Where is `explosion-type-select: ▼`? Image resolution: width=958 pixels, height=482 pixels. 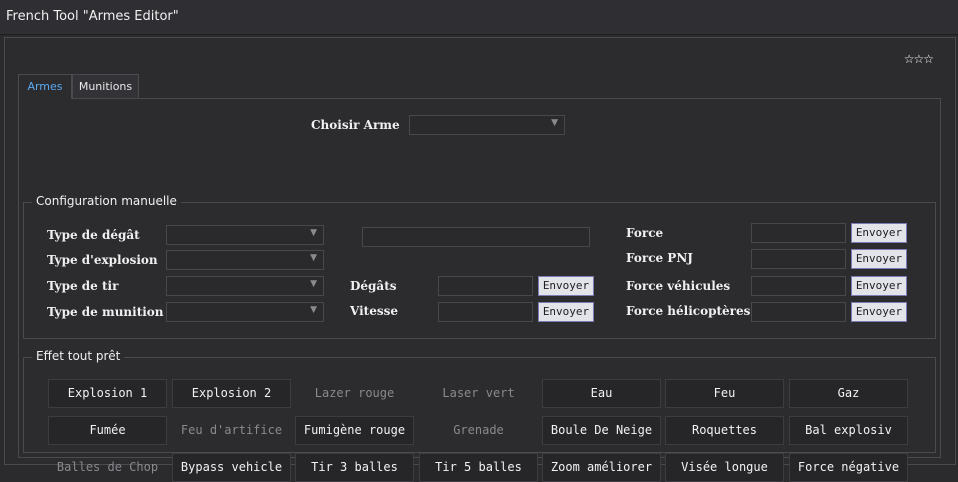 explosion-type-select: ▼ is located at coordinates (245, 260).